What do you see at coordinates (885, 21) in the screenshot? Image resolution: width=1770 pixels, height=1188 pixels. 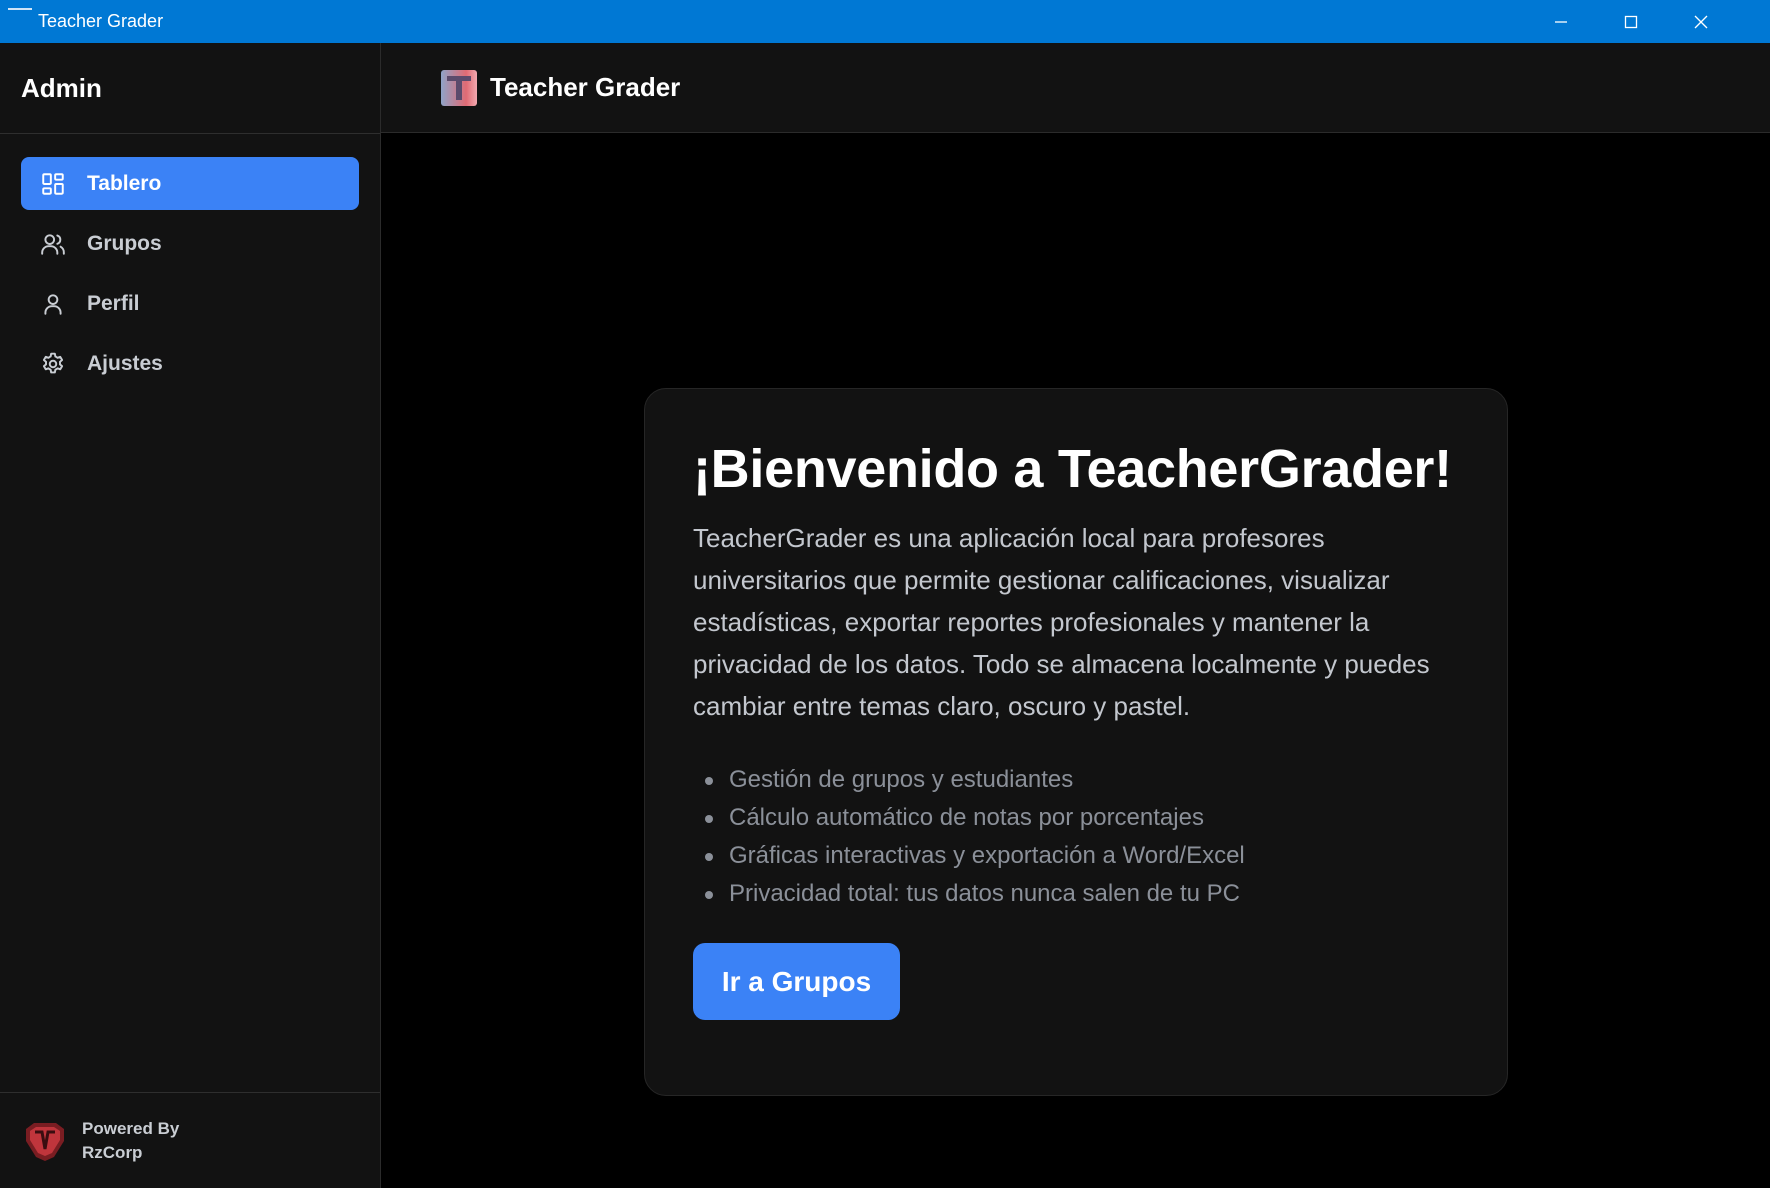 I see `window-titlebar: Teacher Grader` at bounding box center [885, 21].